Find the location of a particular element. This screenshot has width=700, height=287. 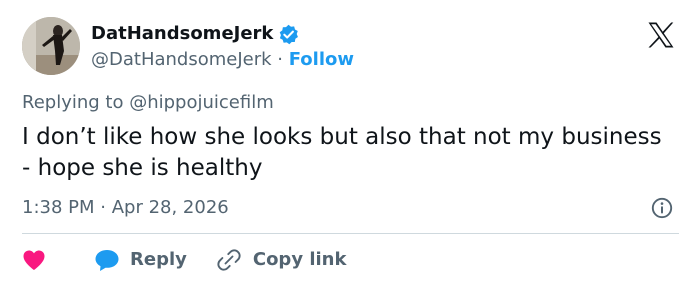

follow-button: Follow is located at coordinates (321, 59).